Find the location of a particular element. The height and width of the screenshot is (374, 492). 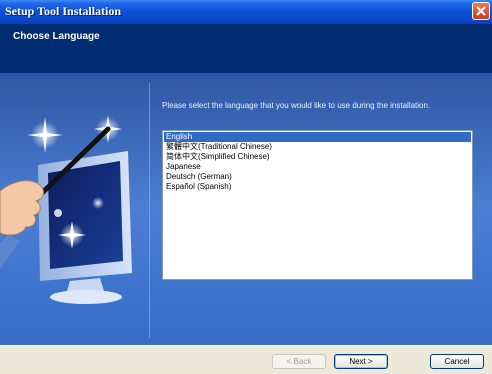

language-option-simplified-chinese: 简体中文(Simplified Chinese) is located at coordinates (317, 157).